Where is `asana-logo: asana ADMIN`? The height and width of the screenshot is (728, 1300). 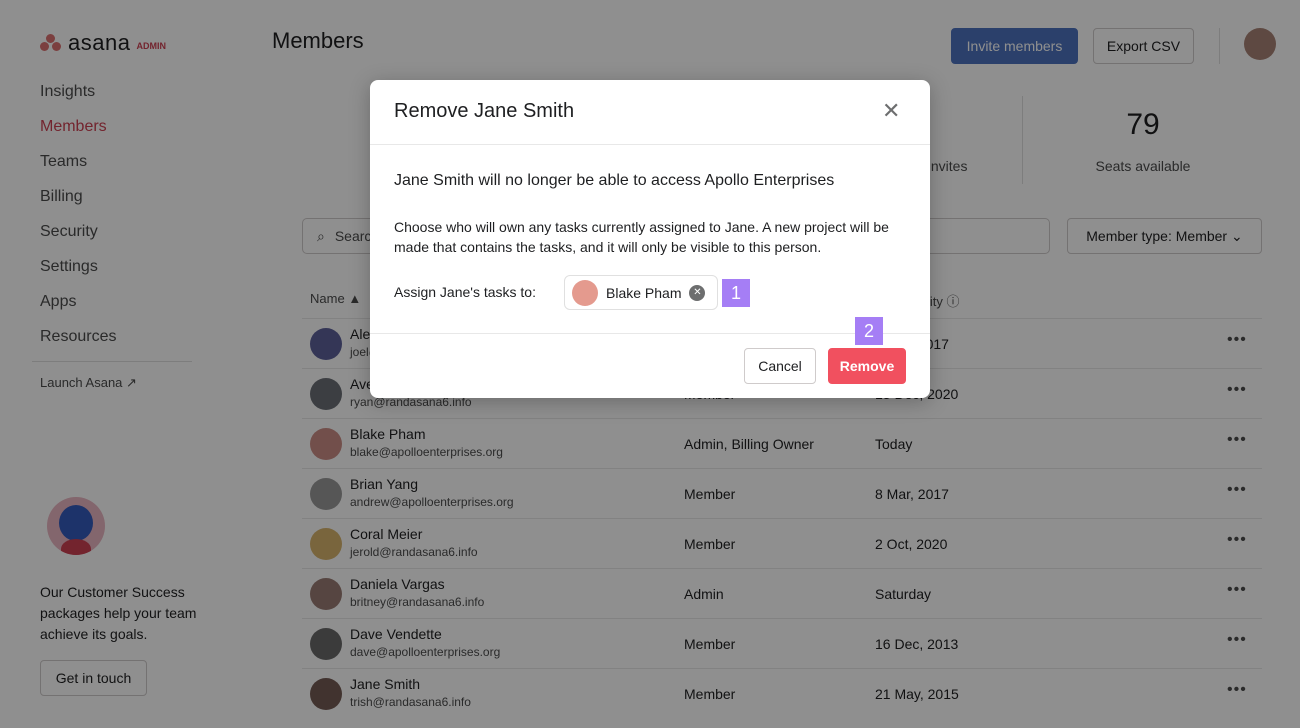 asana-logo: asana ADMIN is located at coordinates (103, 43).